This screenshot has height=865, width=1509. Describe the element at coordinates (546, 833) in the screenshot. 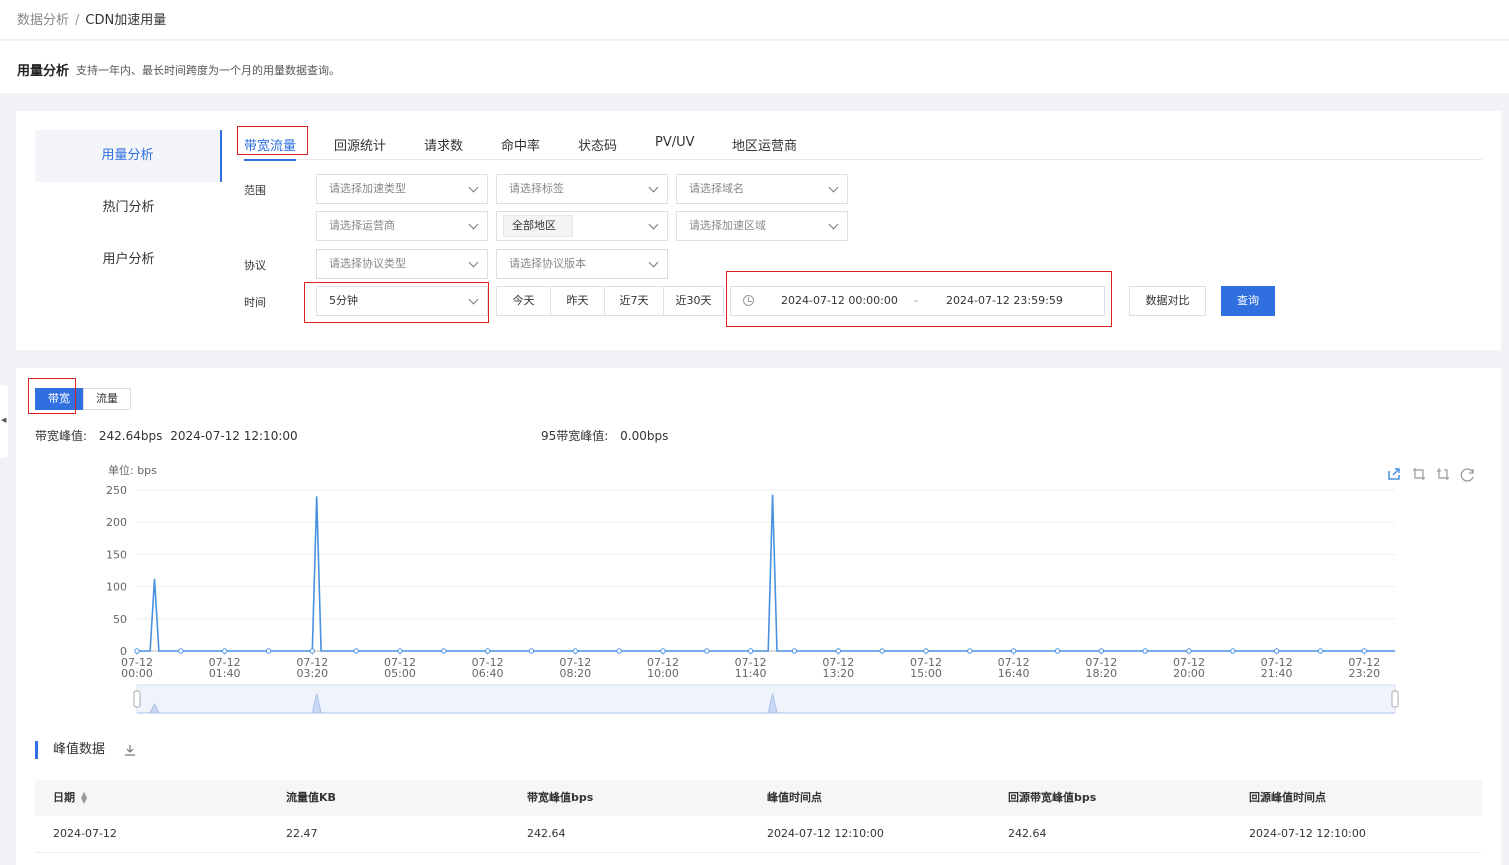

I see `cell-bw-peak: 242.64` at that location.